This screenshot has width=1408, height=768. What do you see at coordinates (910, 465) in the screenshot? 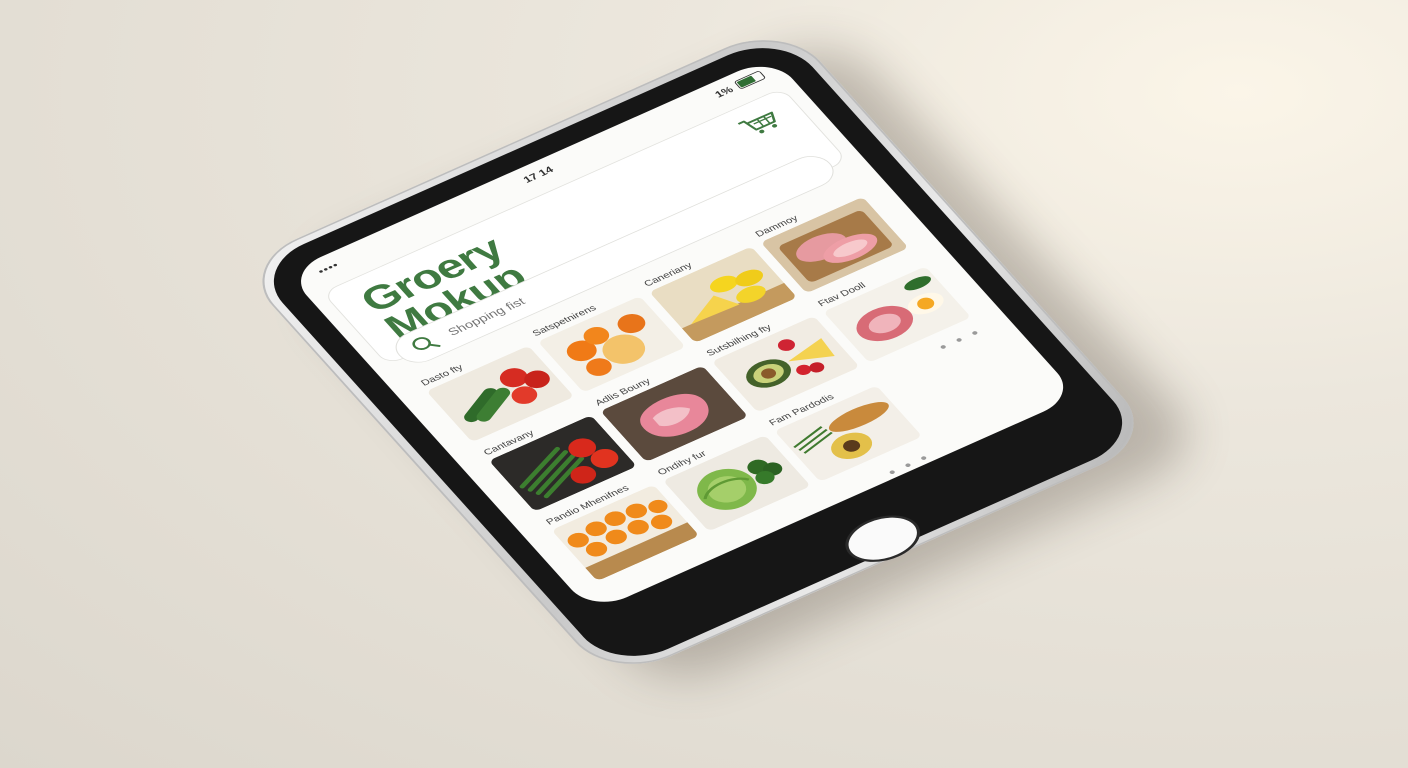
I see `pagination-dots: • • •` at bounding box center [910, 465].